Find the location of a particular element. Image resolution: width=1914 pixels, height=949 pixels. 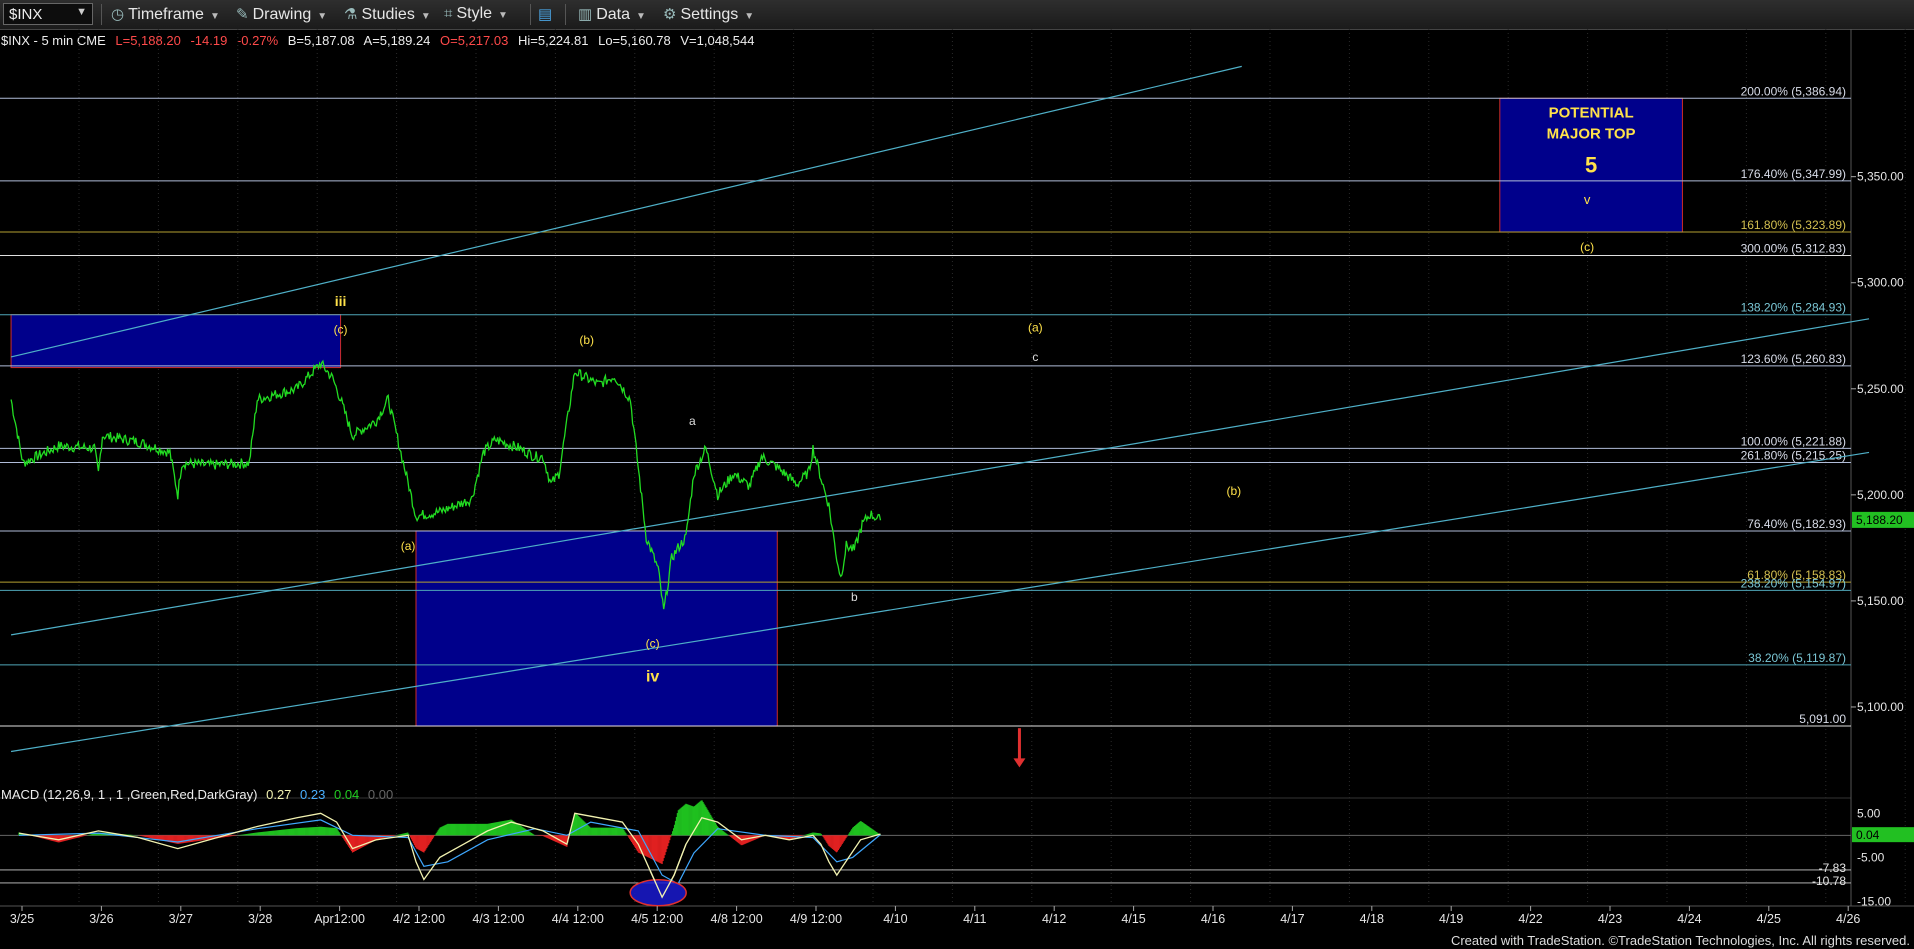

settings-label: Settings is located at coordinates (709, 14).